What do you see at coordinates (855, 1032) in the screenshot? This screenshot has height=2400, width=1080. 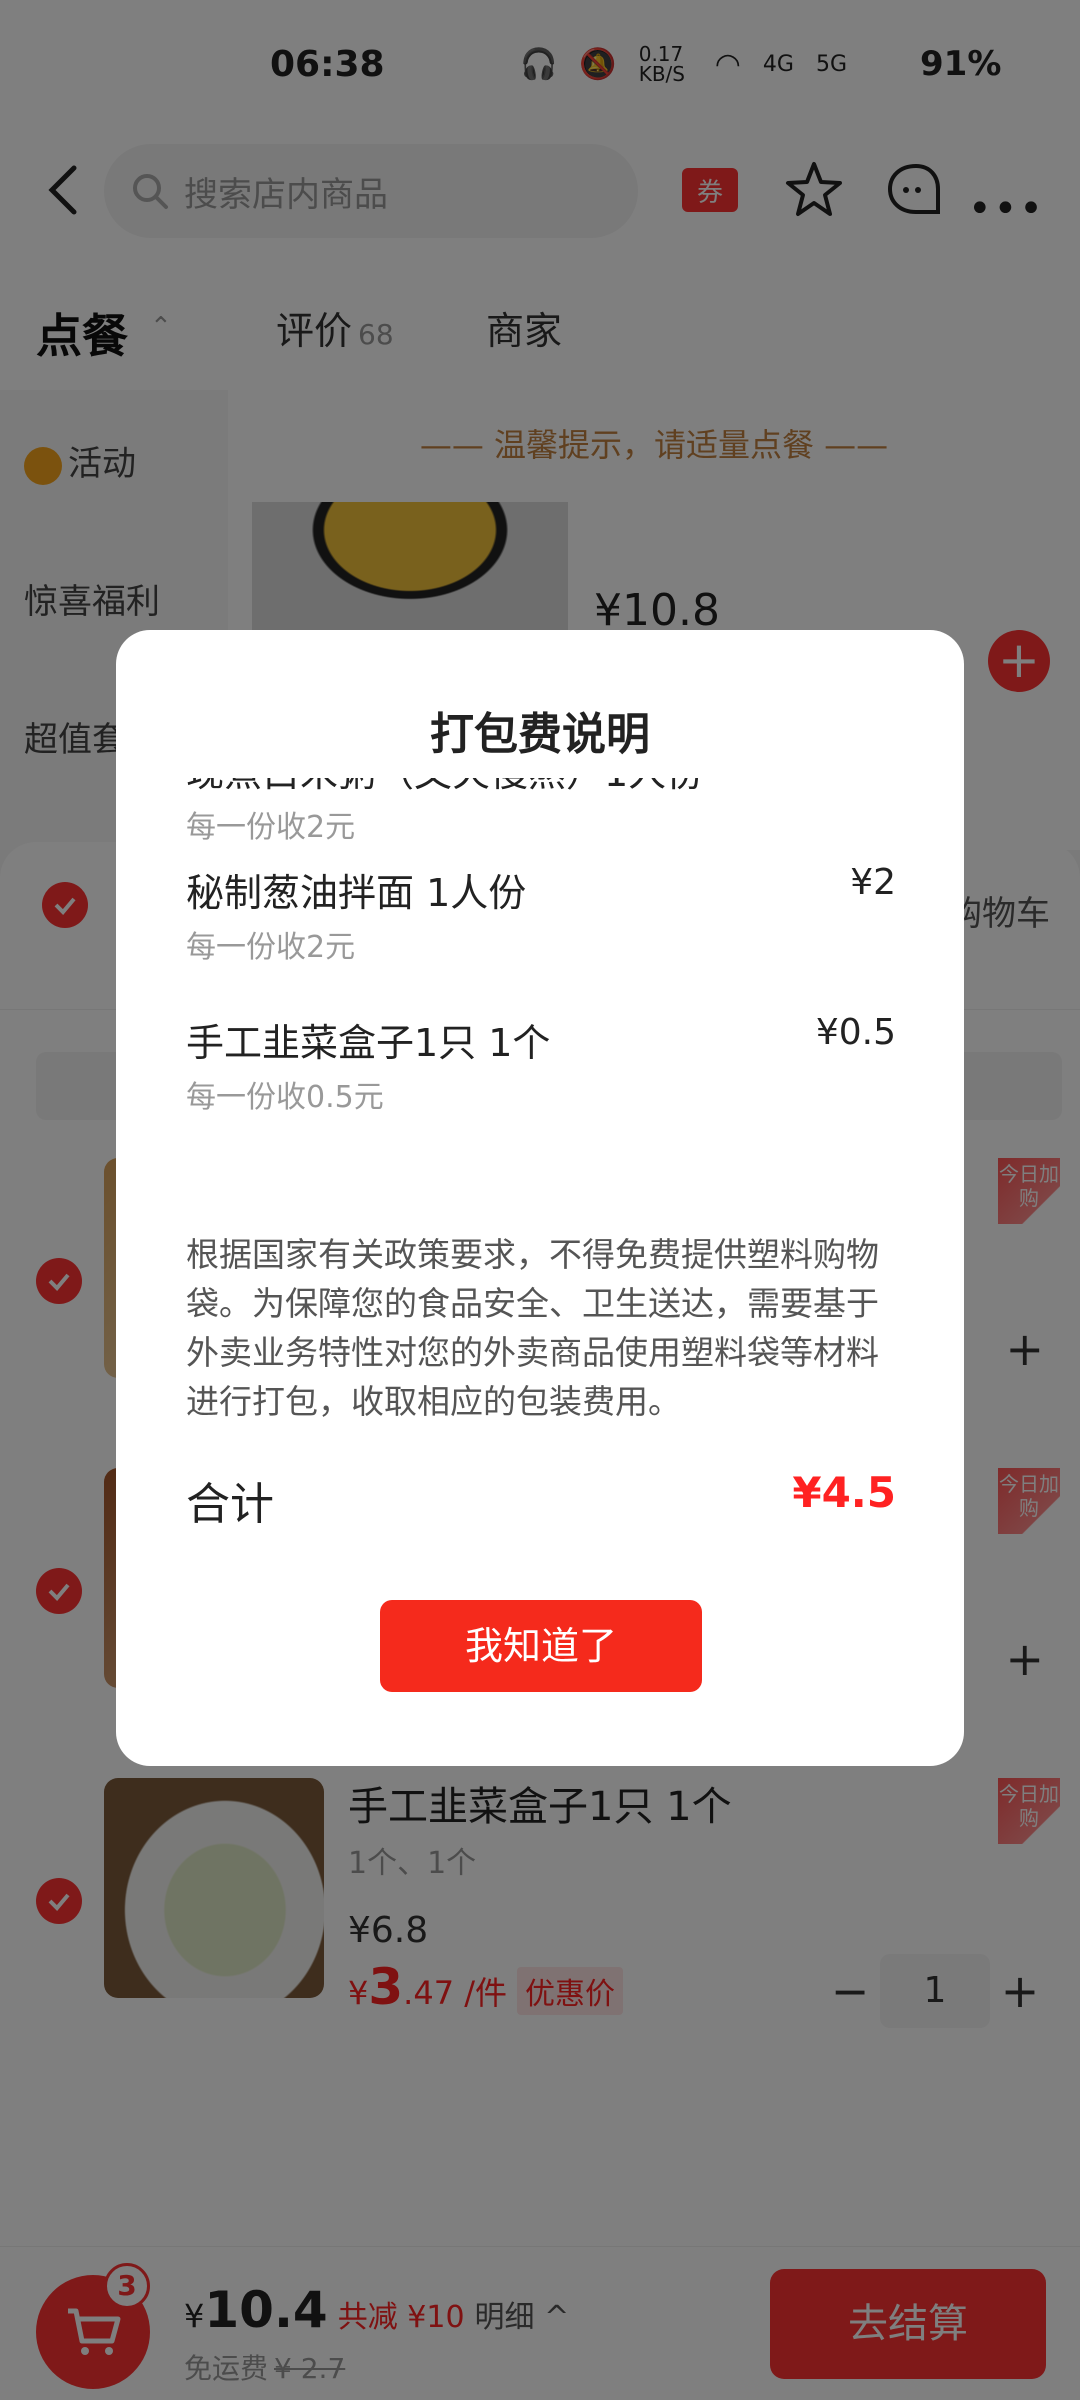 I see `fee-amount: ¥0.5` at bounding box center [855, 1032].